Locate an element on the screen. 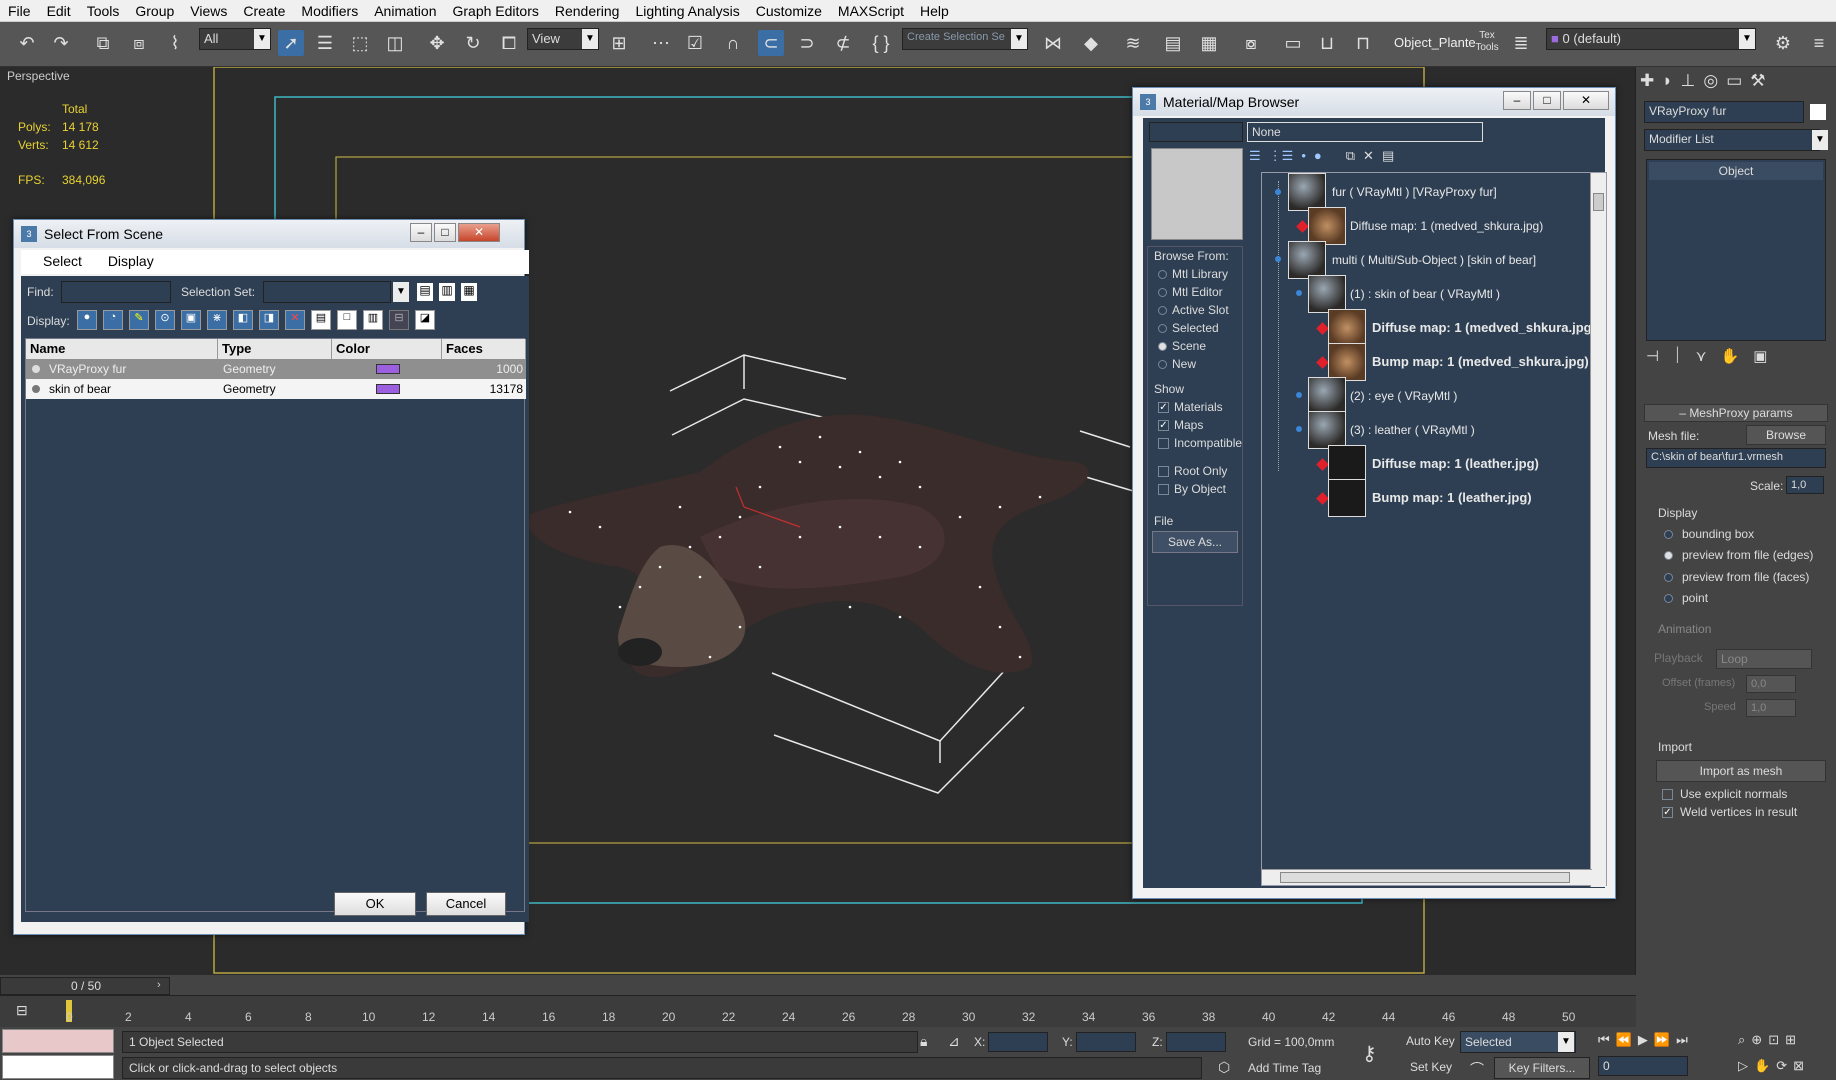 This screenshot has height=1080, width=1836. scale-icon: ⧠ is located at coordinates (509, 43).